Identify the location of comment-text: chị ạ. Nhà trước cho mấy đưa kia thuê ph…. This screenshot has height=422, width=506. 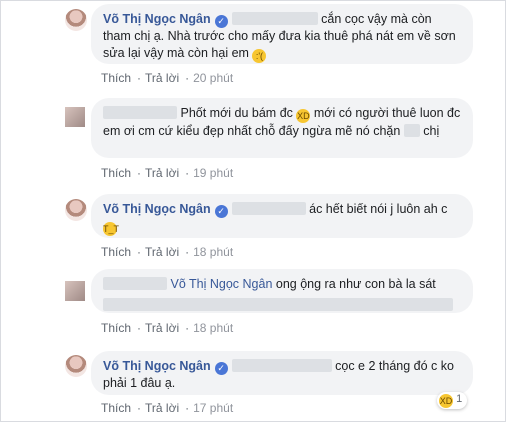
(295, 36).